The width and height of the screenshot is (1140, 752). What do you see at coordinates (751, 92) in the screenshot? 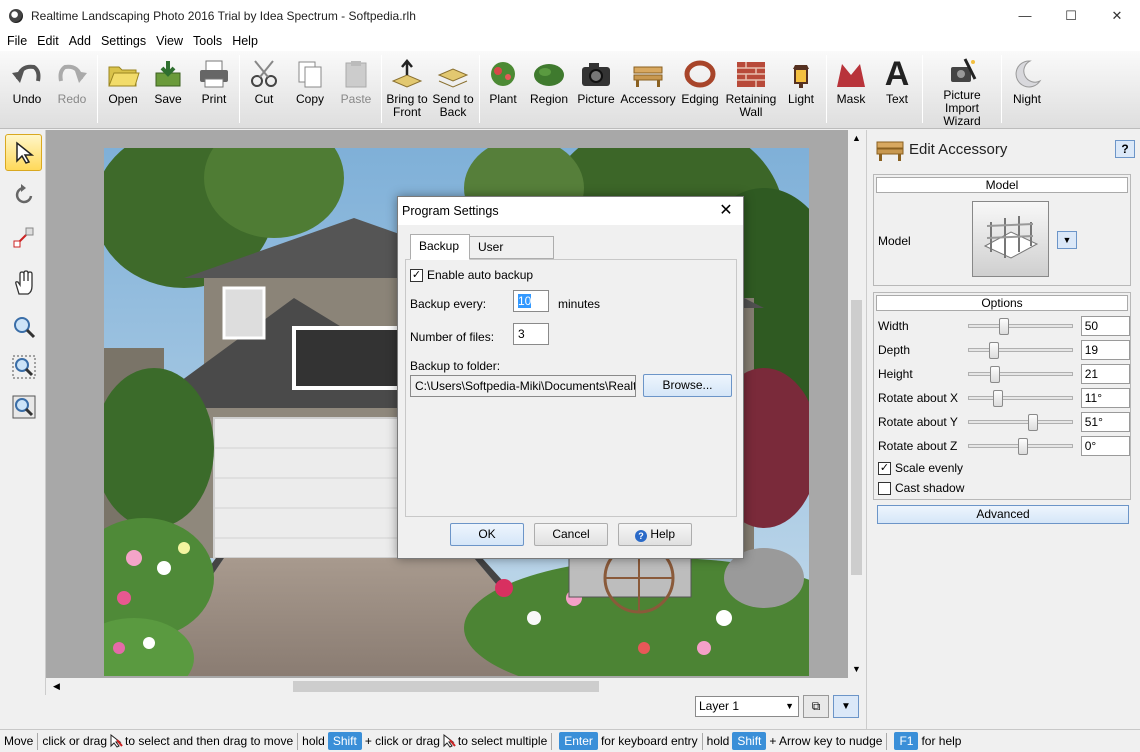
I see `retaining-wall-button: Retaining Wall` at bounding box center [751, 92].